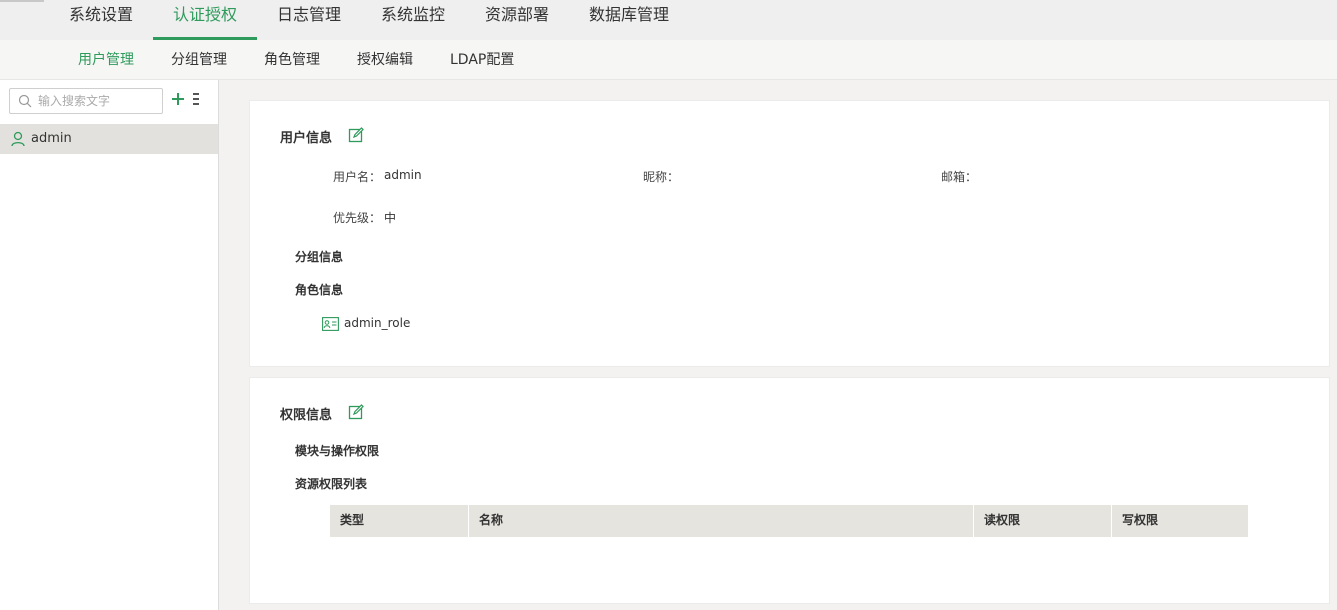 The height and width of the screenshot is (610, 1337). Describe the element at coordinates (390, 218) in the screenshot. I see `priority-value: 中` at that location.